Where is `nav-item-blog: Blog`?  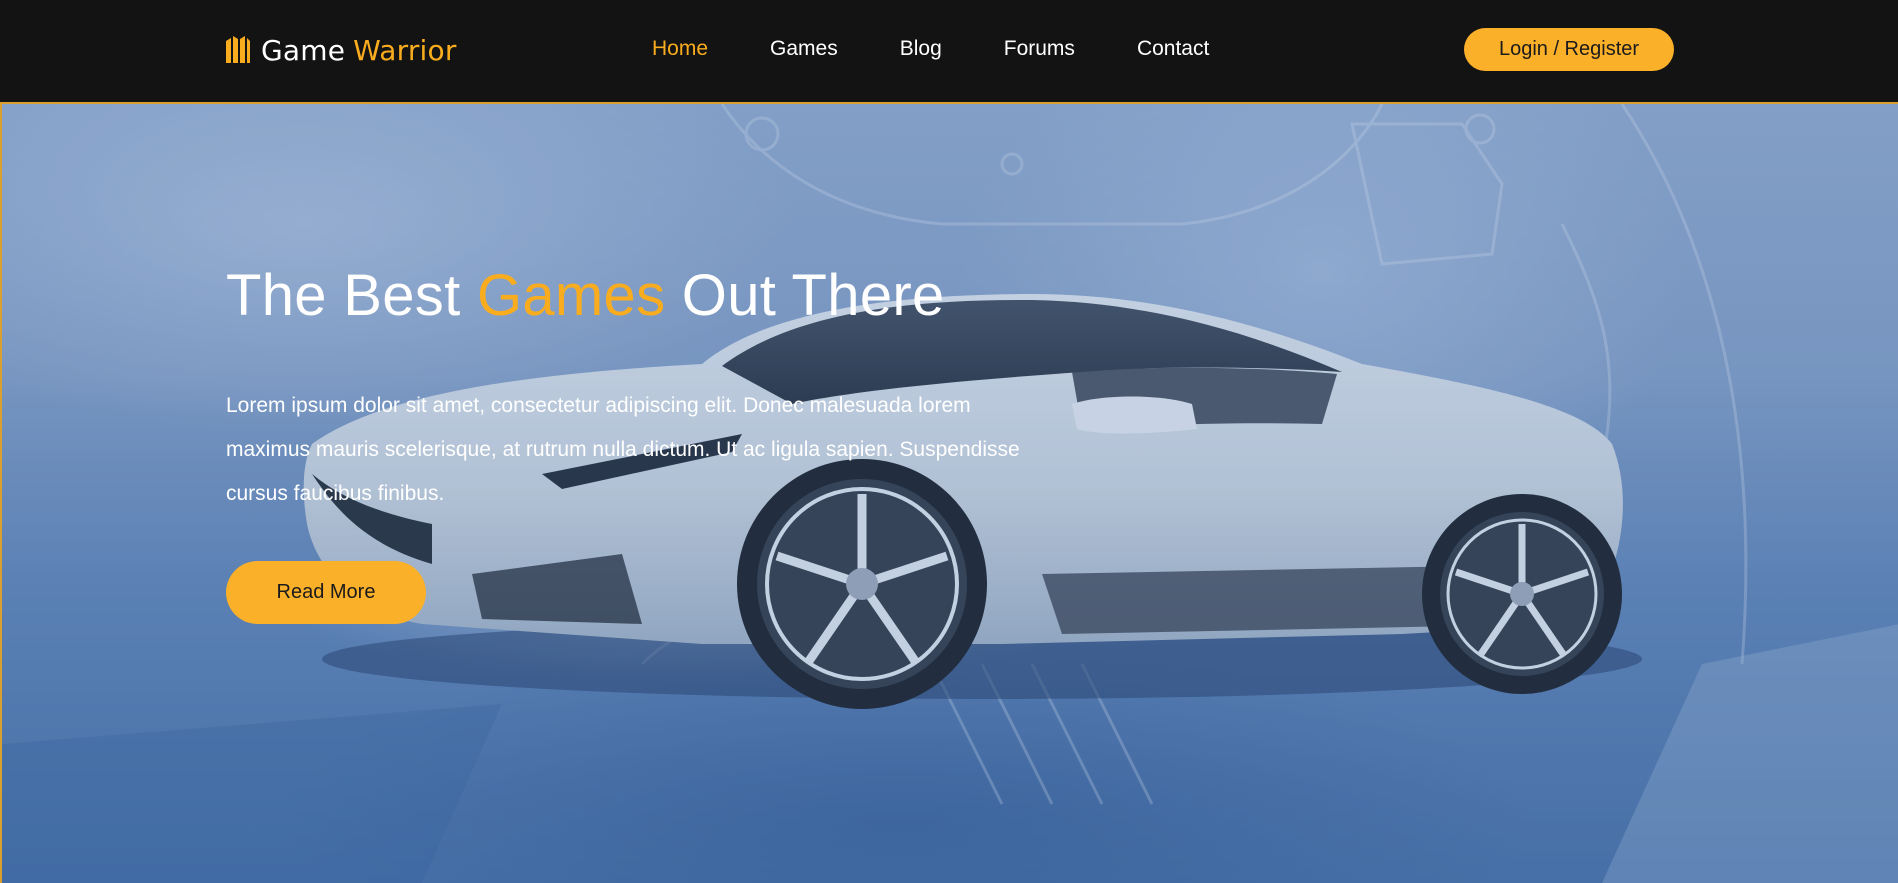 nav-item-blog: Blog is located at coordinates (921, 49).